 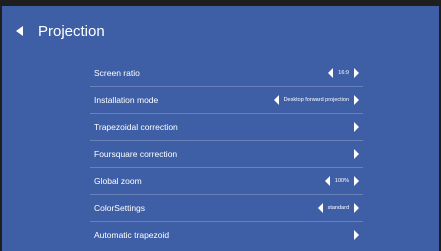 I want to click on setting-row-trapezoidal-correction: Trapezoidal correction, so click(x=226, y=127).